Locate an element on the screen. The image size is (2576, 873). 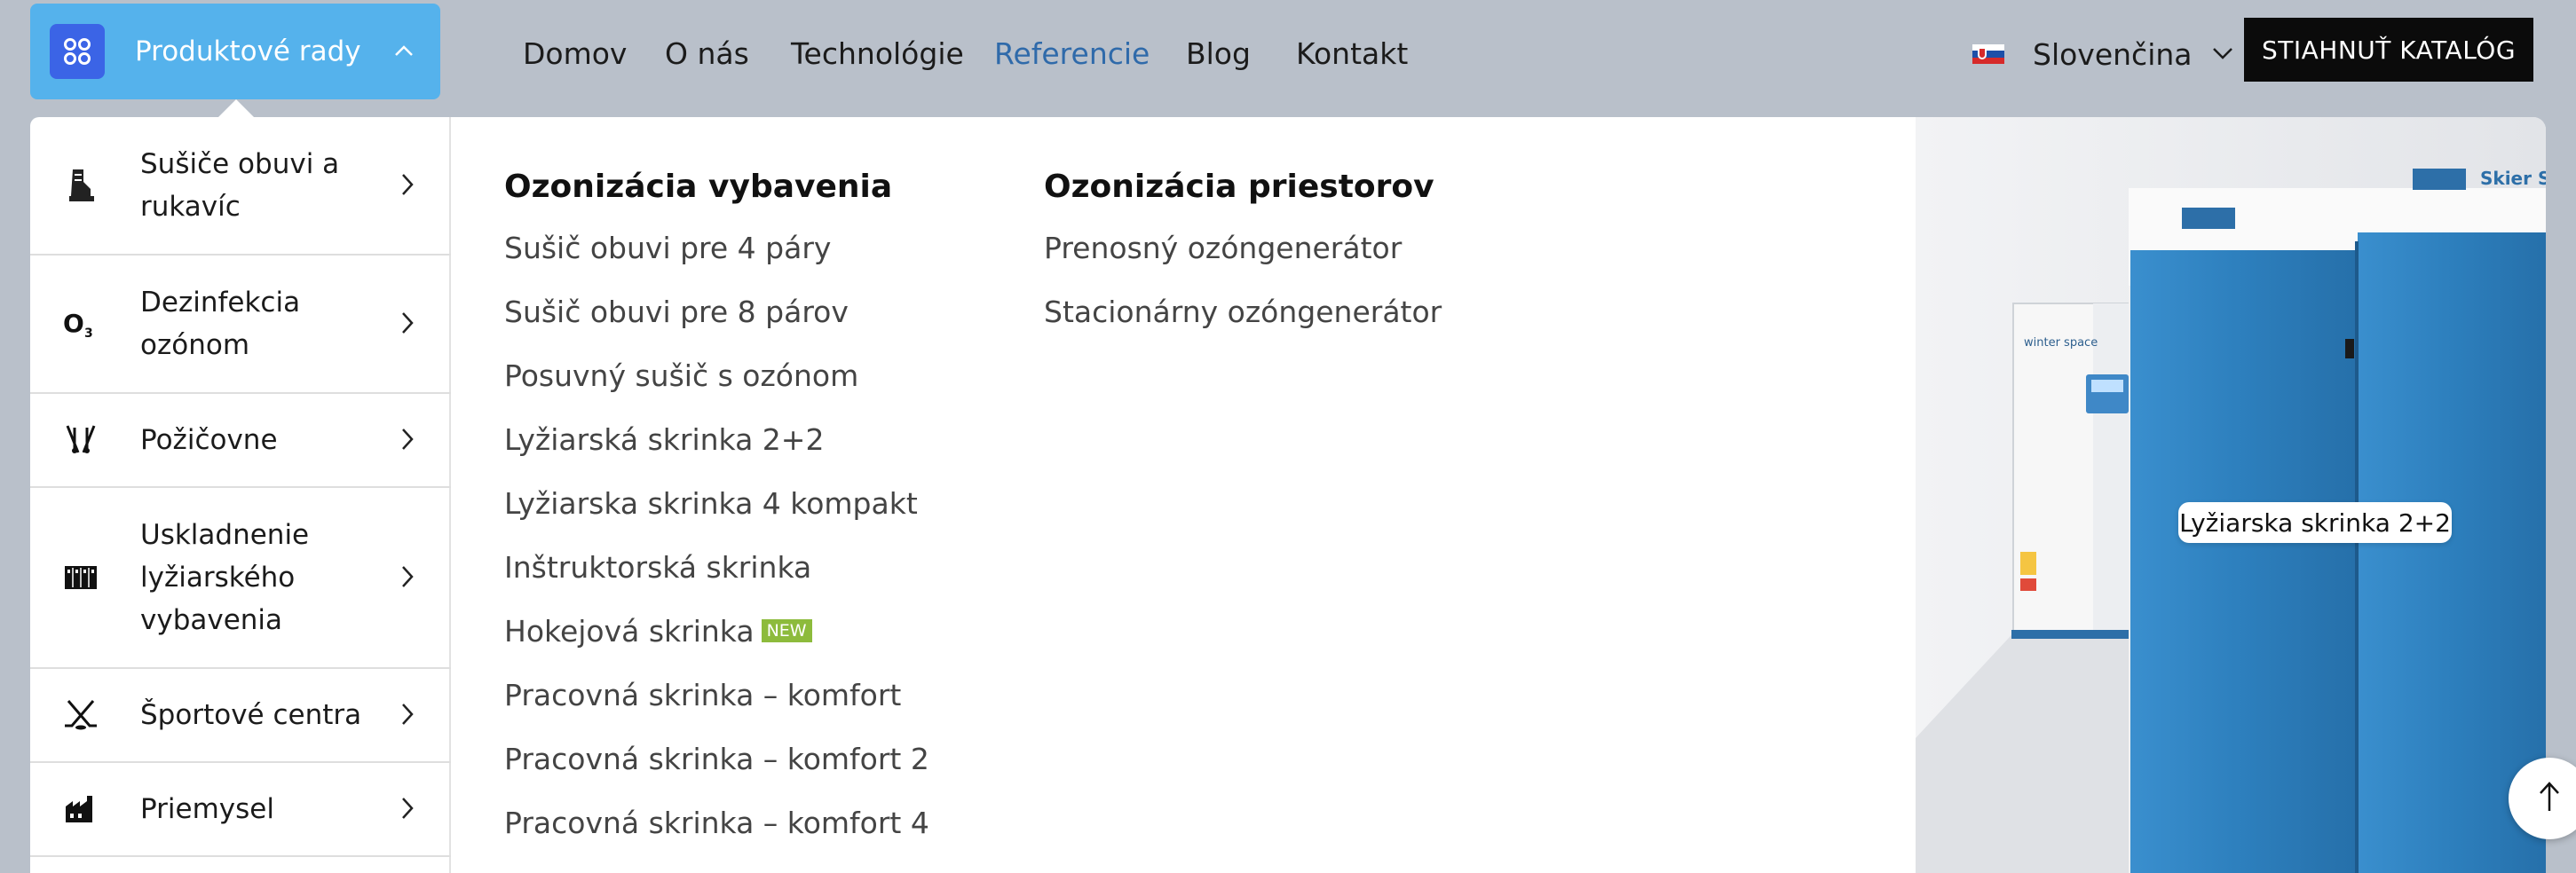
menu-link: Prenosný ozóngenerátor is located at coordinates (1223, 248).